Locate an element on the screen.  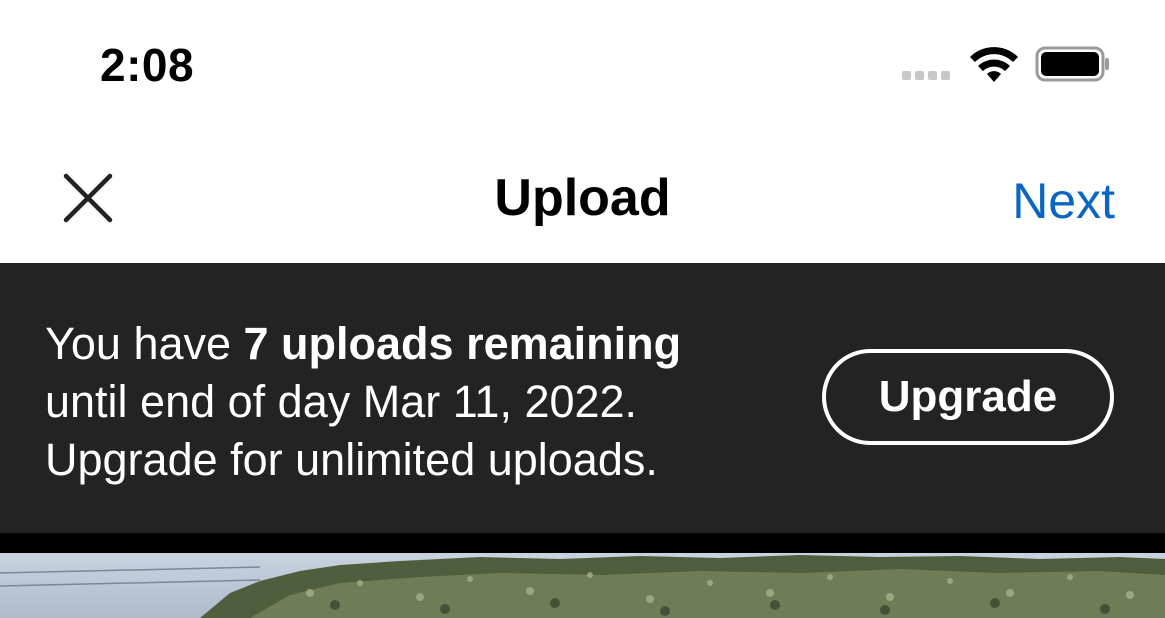
banner-line-2: until end of day Mar 11, 2022. is located at coordinates (341, 401).